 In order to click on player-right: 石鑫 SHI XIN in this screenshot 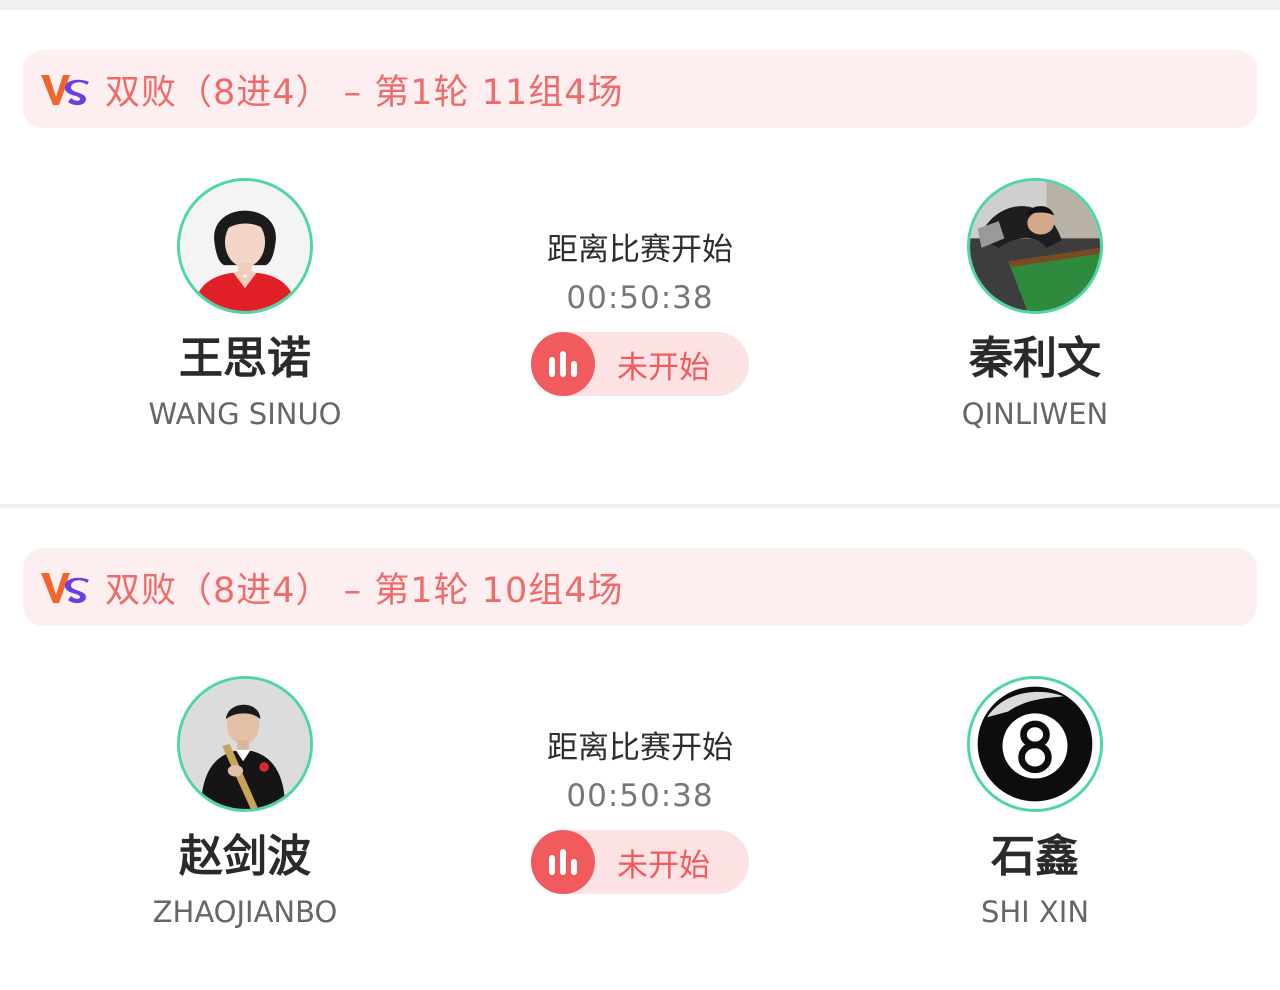, I will do `click(1035, 803)`.